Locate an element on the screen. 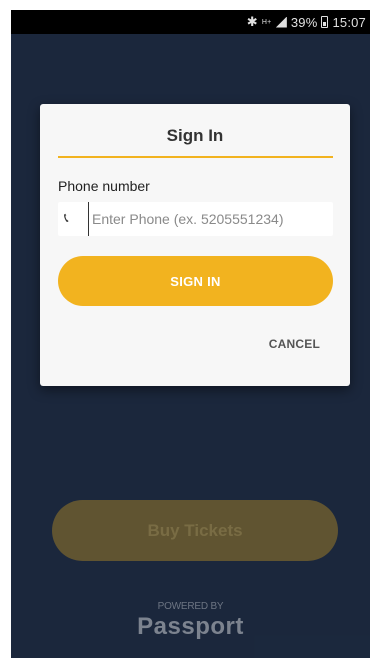 The height and width of the screenshot is (658, 370). phone-label: Phone number is located at coordinates (104, 186).